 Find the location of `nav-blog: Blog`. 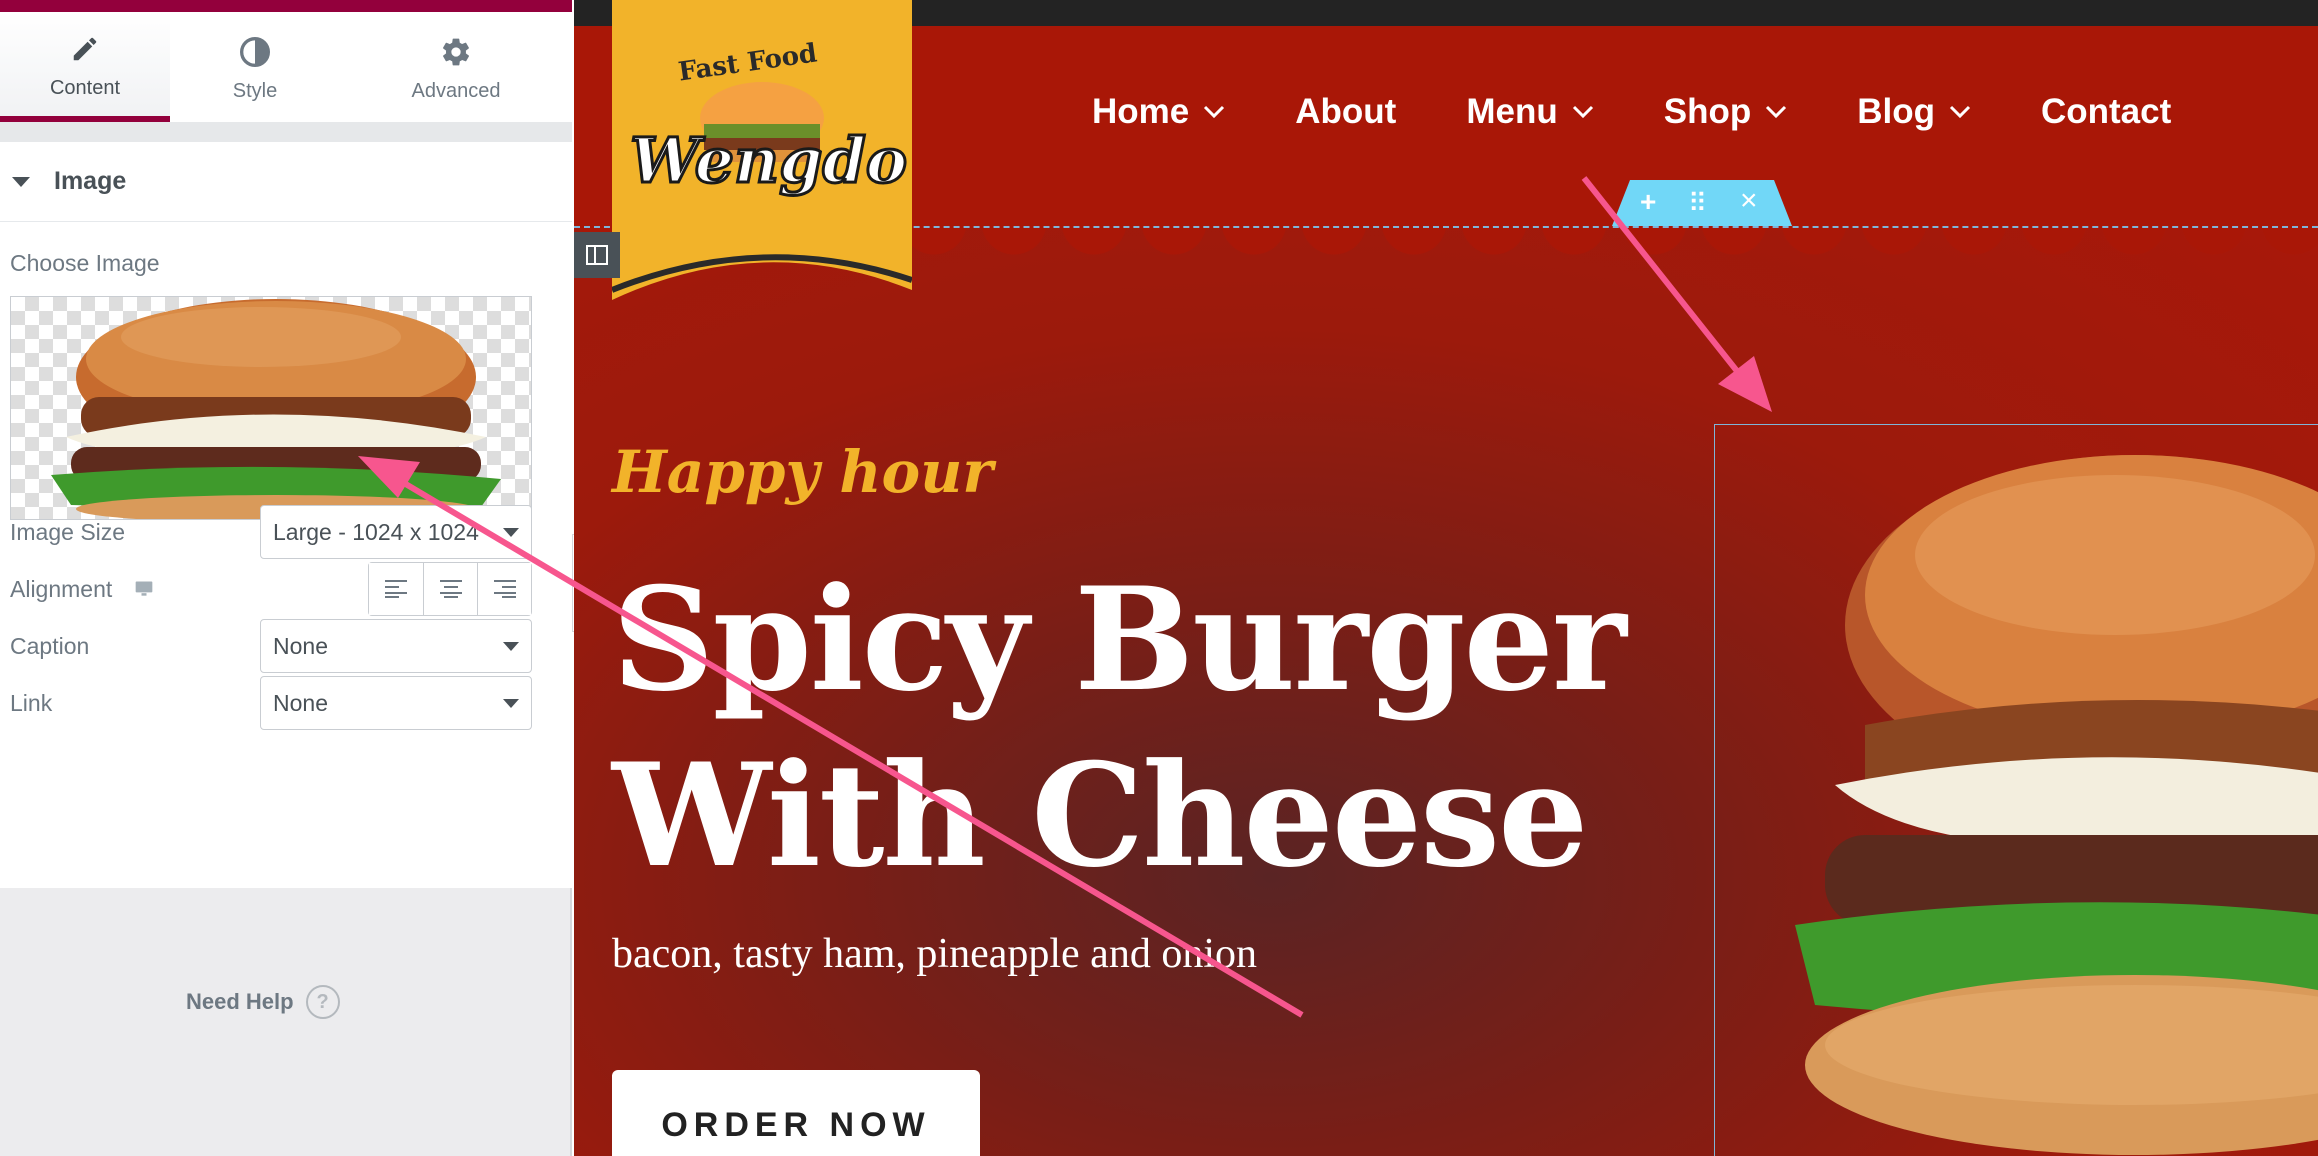

nav-blog: Blog is located at coordinates (1914, 112).